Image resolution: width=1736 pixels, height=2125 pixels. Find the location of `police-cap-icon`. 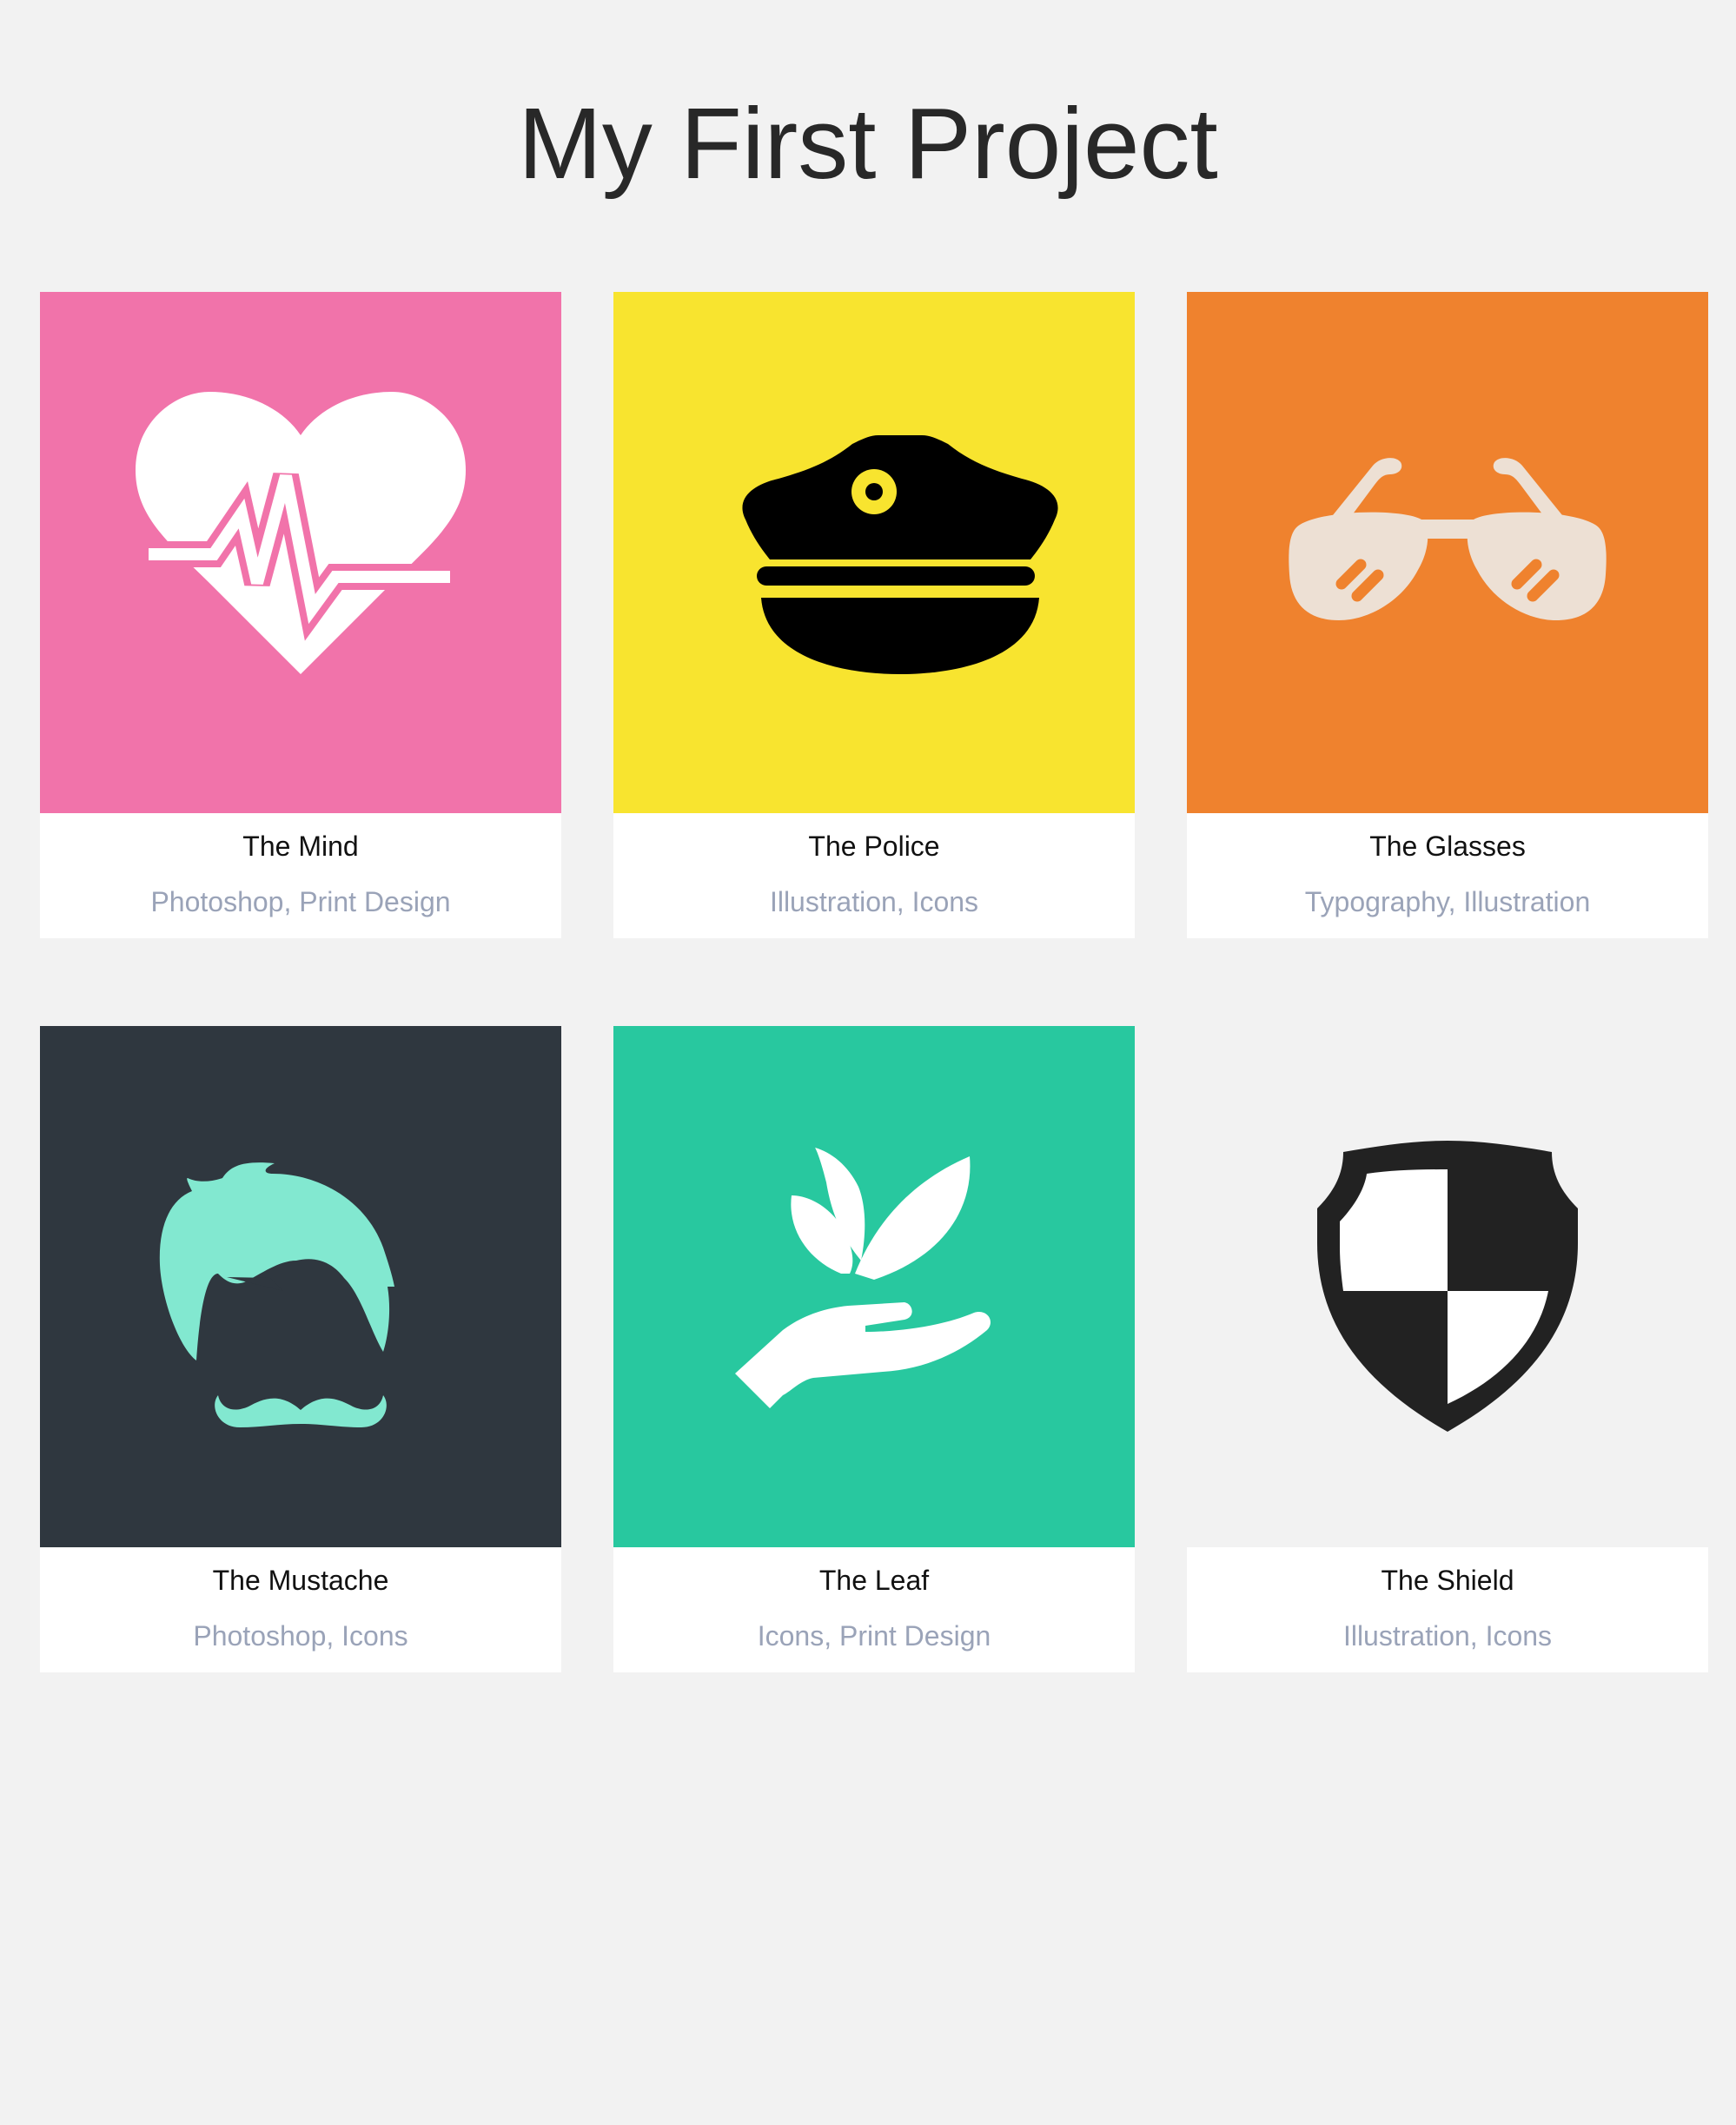

police-cap-icon is located at coordinates (900, 554).